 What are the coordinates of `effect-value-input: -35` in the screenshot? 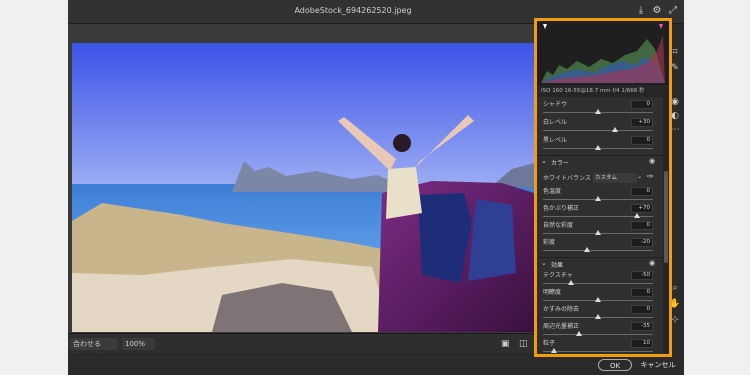 It's located at (642, 326).